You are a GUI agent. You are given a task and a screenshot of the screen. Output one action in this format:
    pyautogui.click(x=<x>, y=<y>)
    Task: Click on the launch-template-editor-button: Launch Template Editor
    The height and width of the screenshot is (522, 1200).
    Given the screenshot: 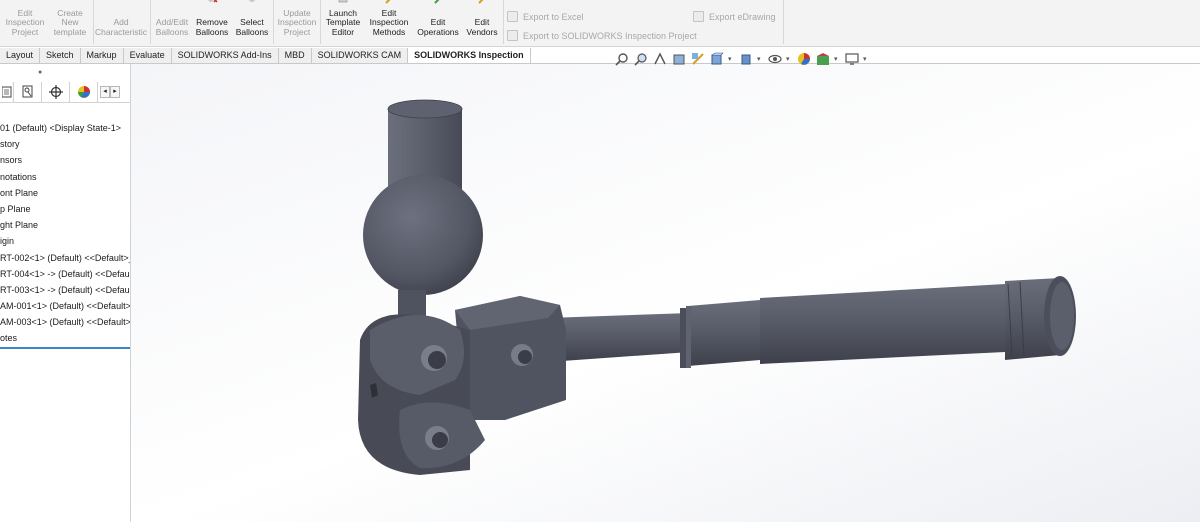 What is the action you would take?
    pyautogui.click(x=343, y=20)
    